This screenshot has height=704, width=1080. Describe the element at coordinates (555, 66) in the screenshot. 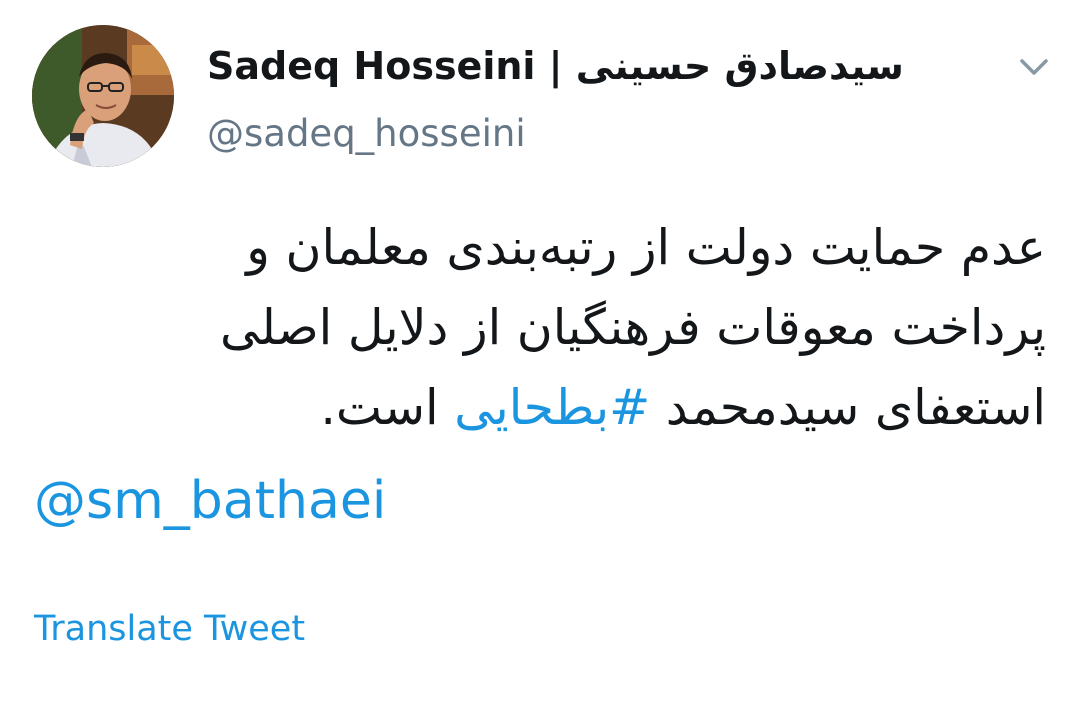

I see `author-display-name: Sadeq Hosseini | سیدصادق حسینی` at that location.